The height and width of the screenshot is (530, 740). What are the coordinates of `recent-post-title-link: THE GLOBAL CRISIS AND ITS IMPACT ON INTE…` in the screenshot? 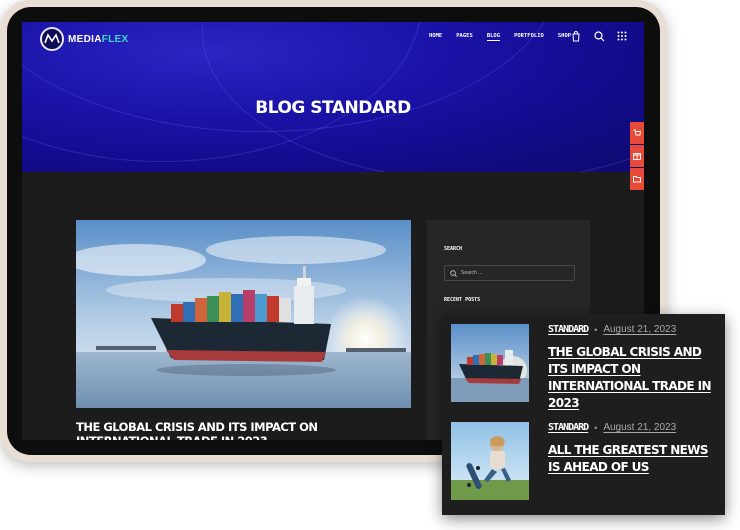 It's located at (635, 378).